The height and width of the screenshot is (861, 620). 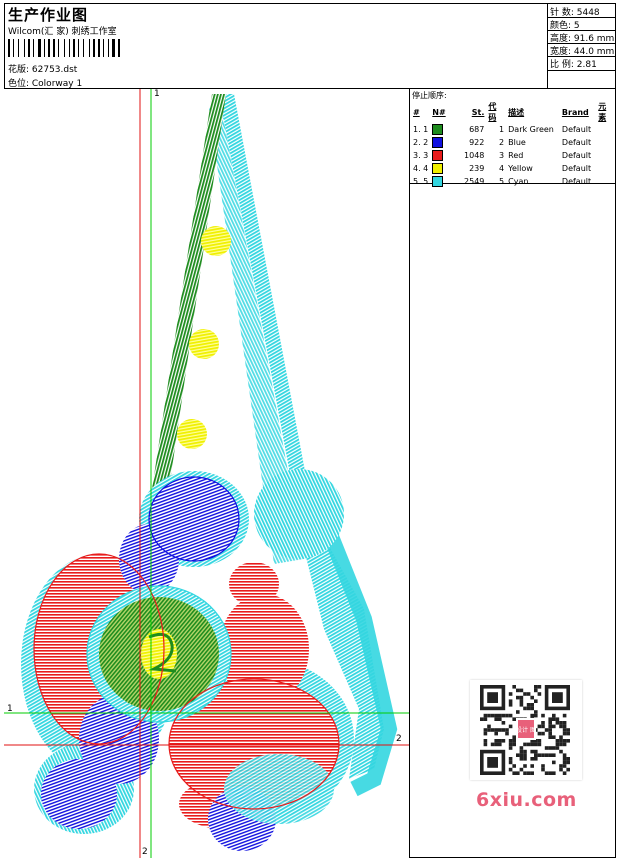 I want to click on table-row: 5. 5 2549 5 Cyan Default, so click(x=513, y=181).